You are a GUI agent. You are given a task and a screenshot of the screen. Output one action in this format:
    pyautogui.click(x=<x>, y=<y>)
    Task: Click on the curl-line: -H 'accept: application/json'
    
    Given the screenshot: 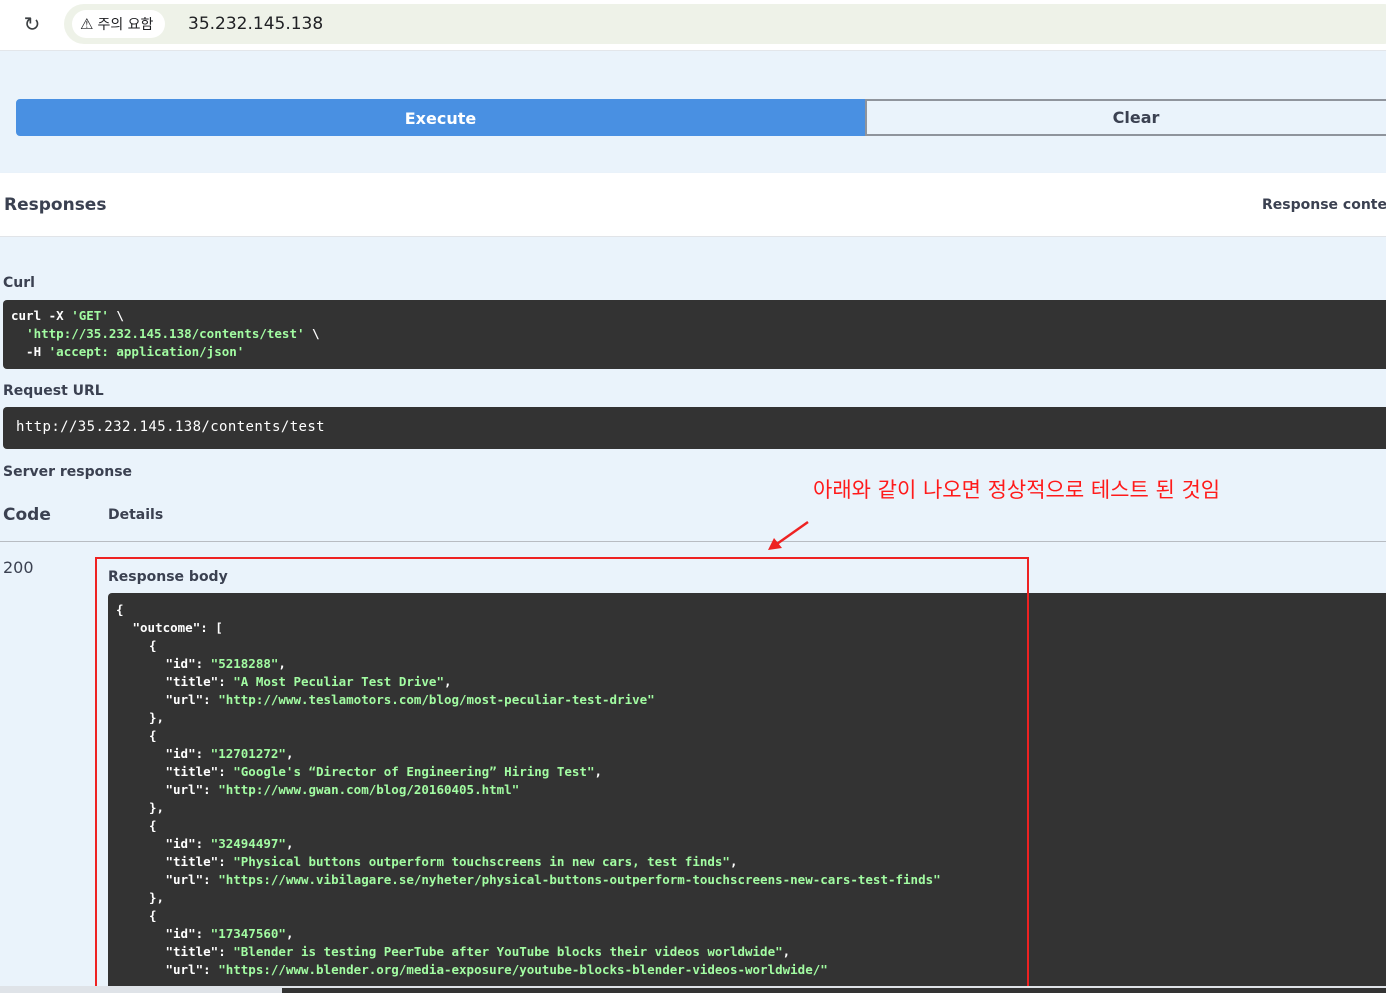 What is the action you would take?
    pyautogui.click(x=127, y=352)
    